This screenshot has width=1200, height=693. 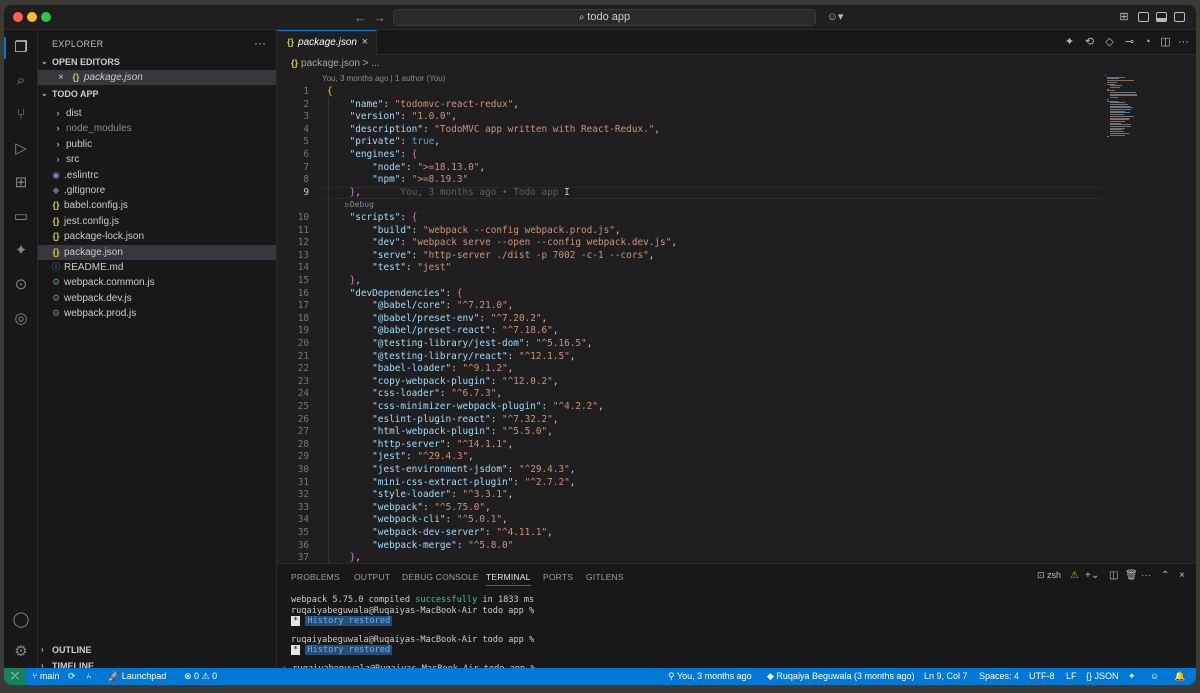 I want to click on code-line: 14 "test": "jest", so click(x=687, y=268).